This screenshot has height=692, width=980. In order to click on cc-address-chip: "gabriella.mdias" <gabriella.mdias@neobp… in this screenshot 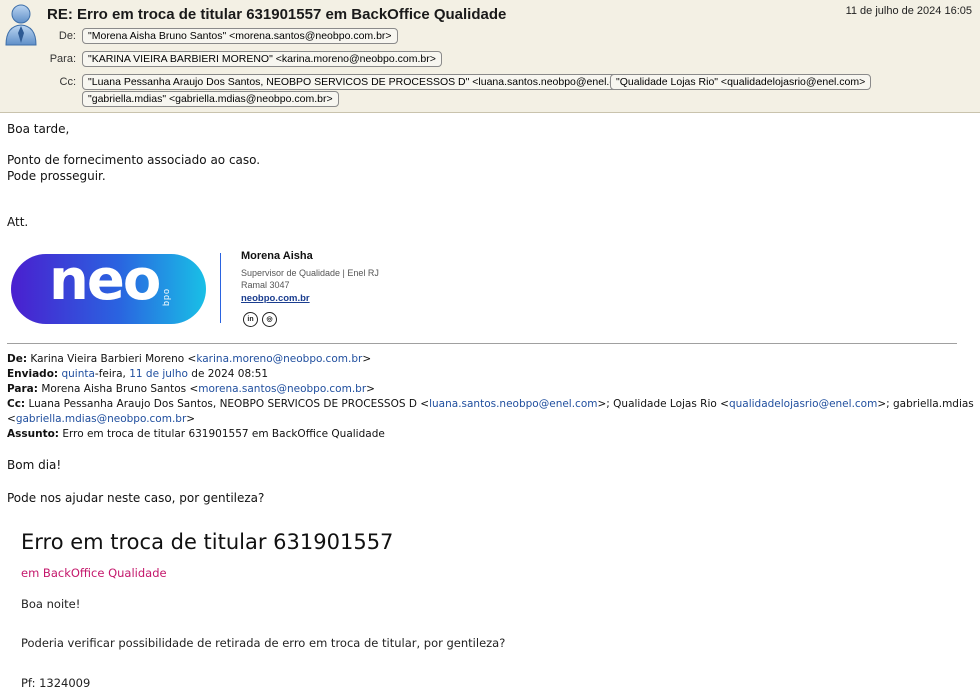, I will do `click(210, 99)`.